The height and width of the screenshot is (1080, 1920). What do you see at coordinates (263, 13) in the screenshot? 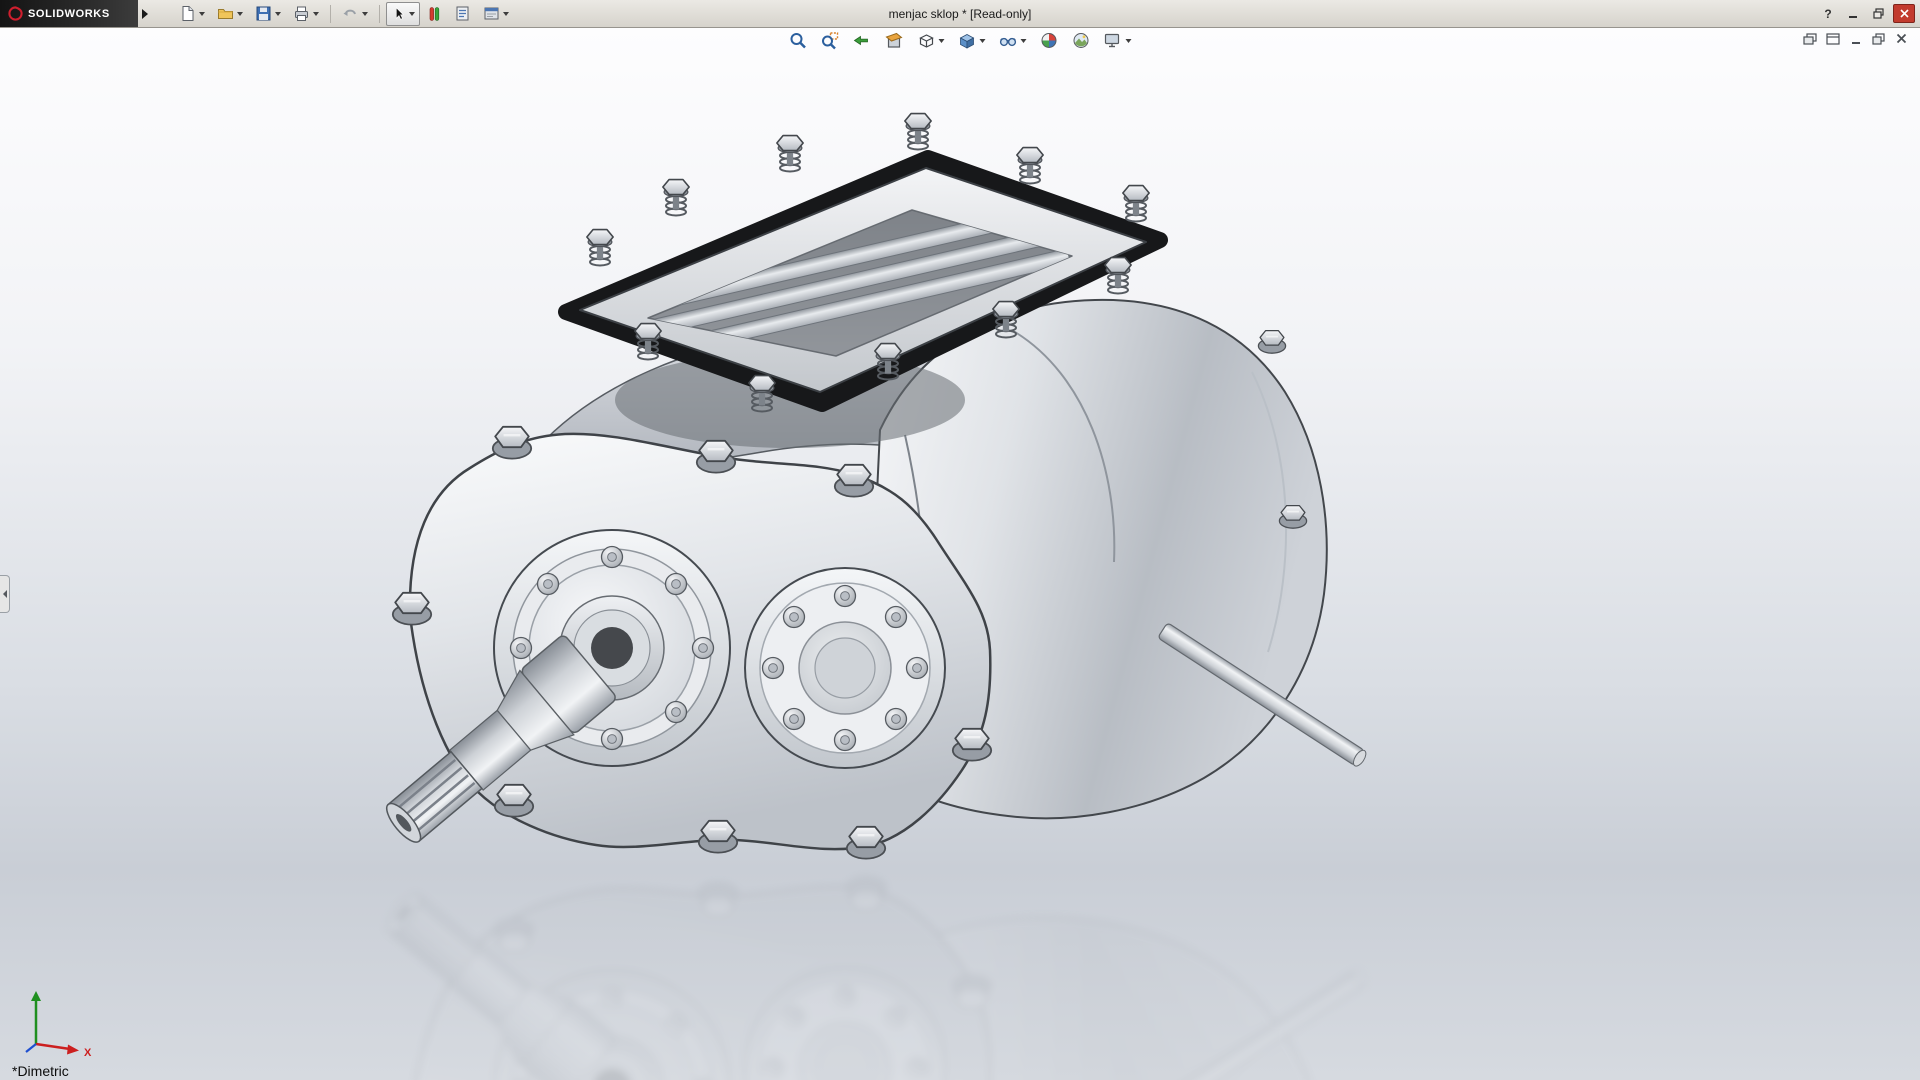
I see `save-icon` at bounding box center [263, 13].